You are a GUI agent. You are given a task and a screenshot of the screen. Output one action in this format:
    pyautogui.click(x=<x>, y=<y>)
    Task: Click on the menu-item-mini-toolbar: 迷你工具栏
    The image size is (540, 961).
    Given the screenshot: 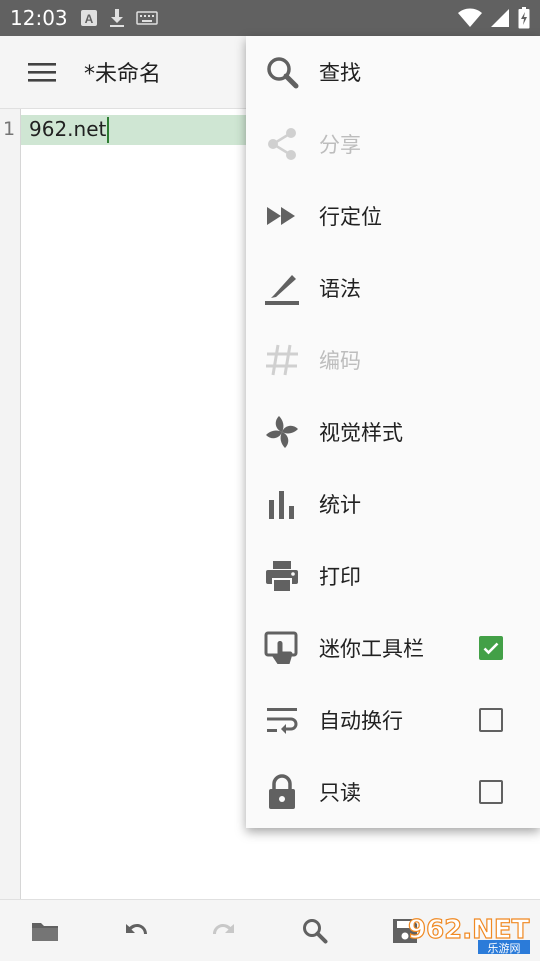 What is the action you would take?
    pyautogui.click(x=393, y=648)
    